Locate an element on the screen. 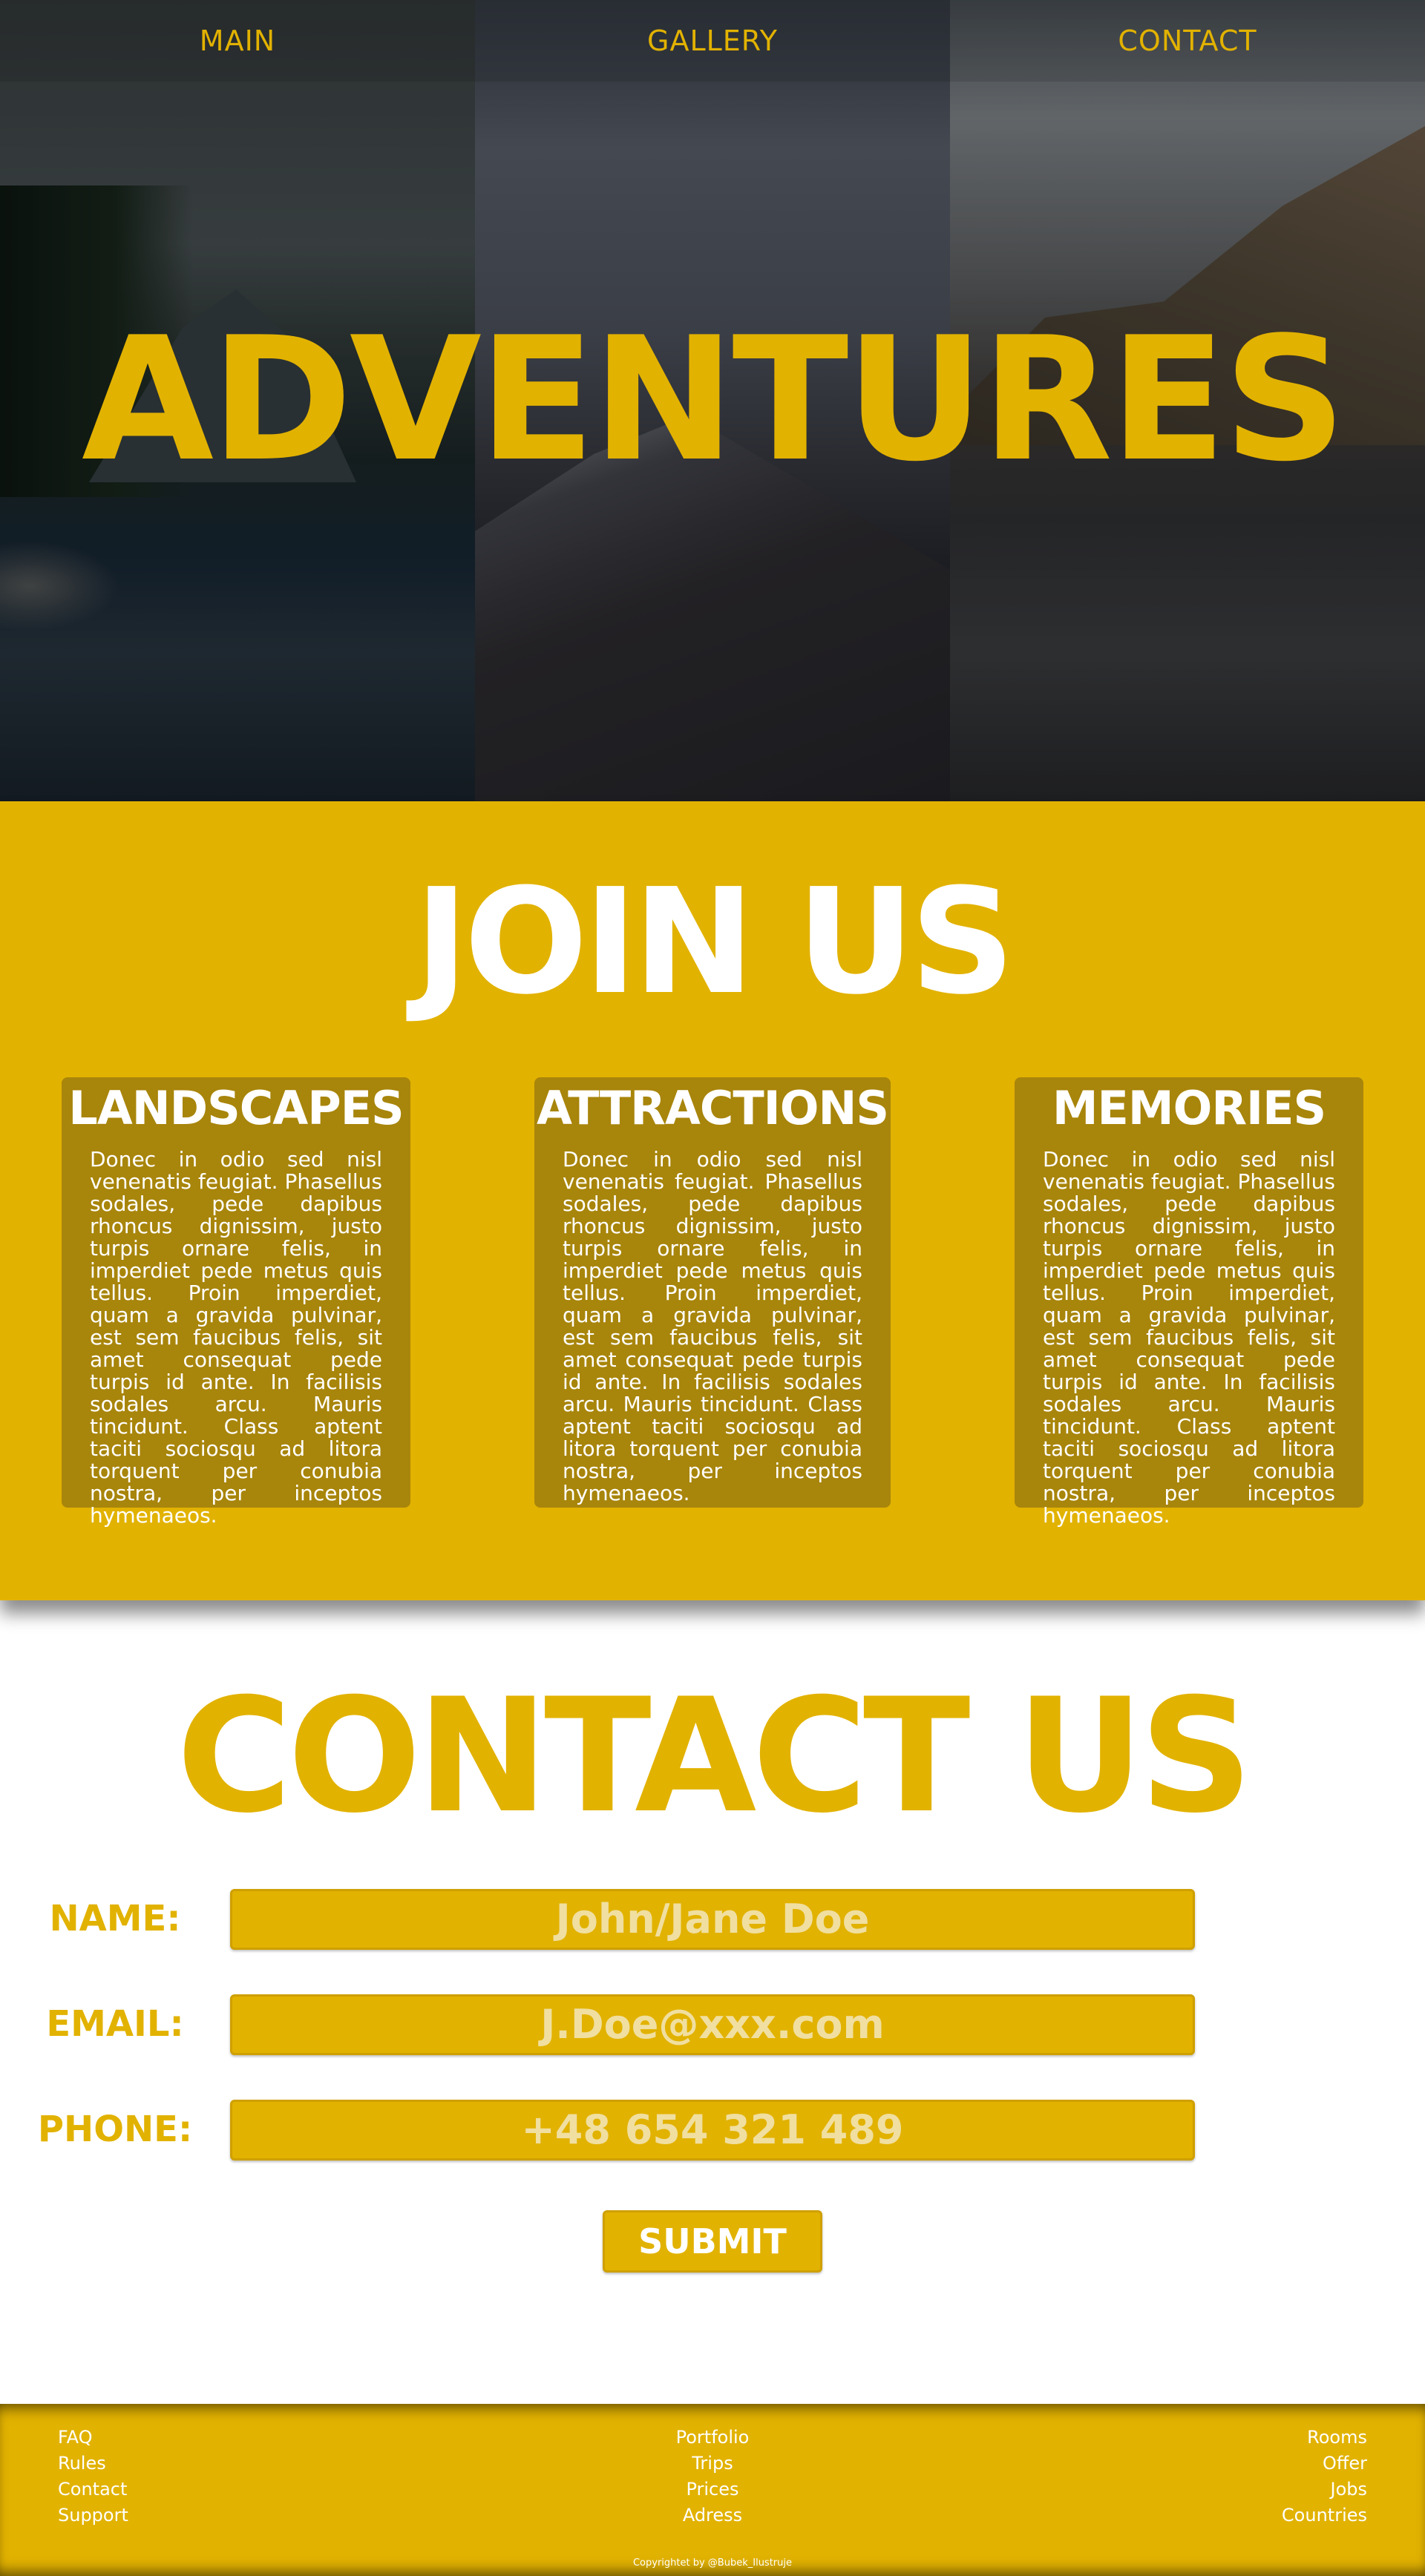  card-title: MEMORIES is located at coordinates (1189, 1108).